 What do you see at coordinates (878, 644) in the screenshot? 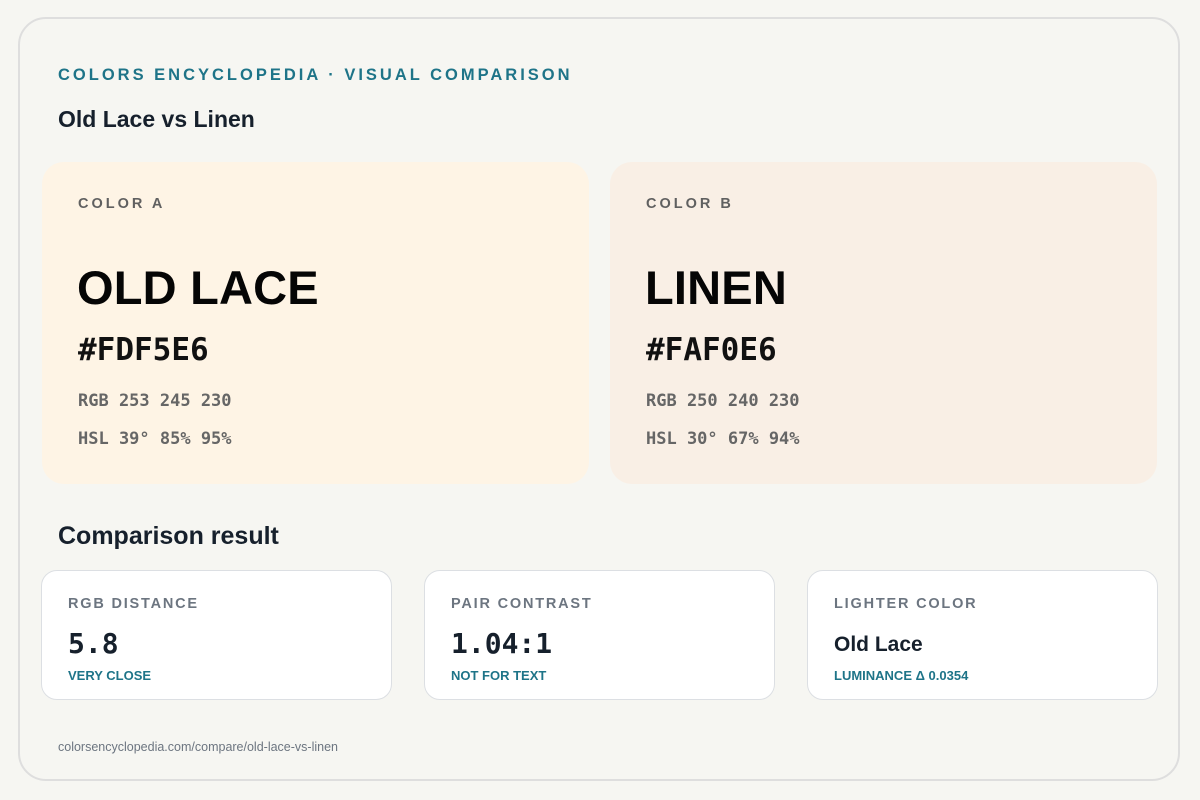
I see `lighter-color-value: Old Lace` at bounding box center [878, 644].